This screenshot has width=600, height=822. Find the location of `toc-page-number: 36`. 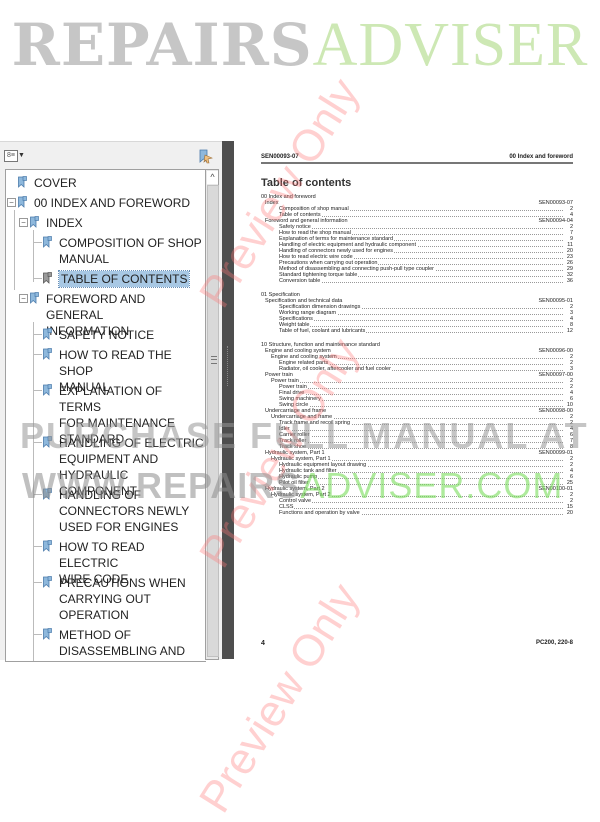

toc-page-number: 36 is located at coordinates (569, 281).